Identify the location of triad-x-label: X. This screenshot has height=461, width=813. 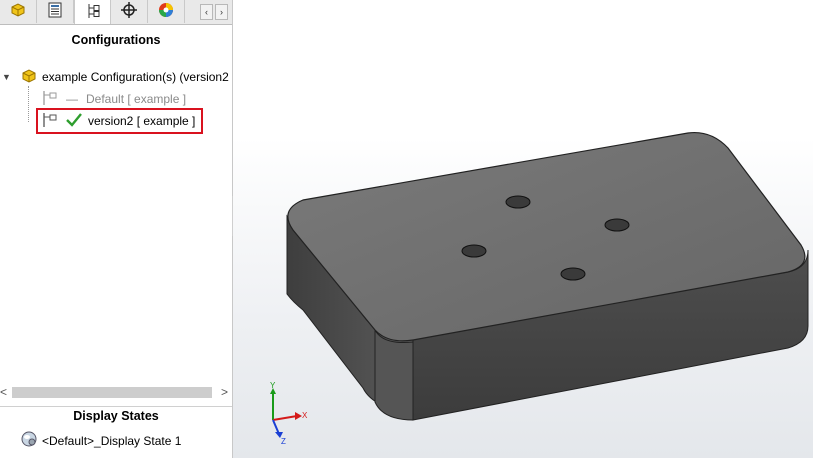
(305, 415).